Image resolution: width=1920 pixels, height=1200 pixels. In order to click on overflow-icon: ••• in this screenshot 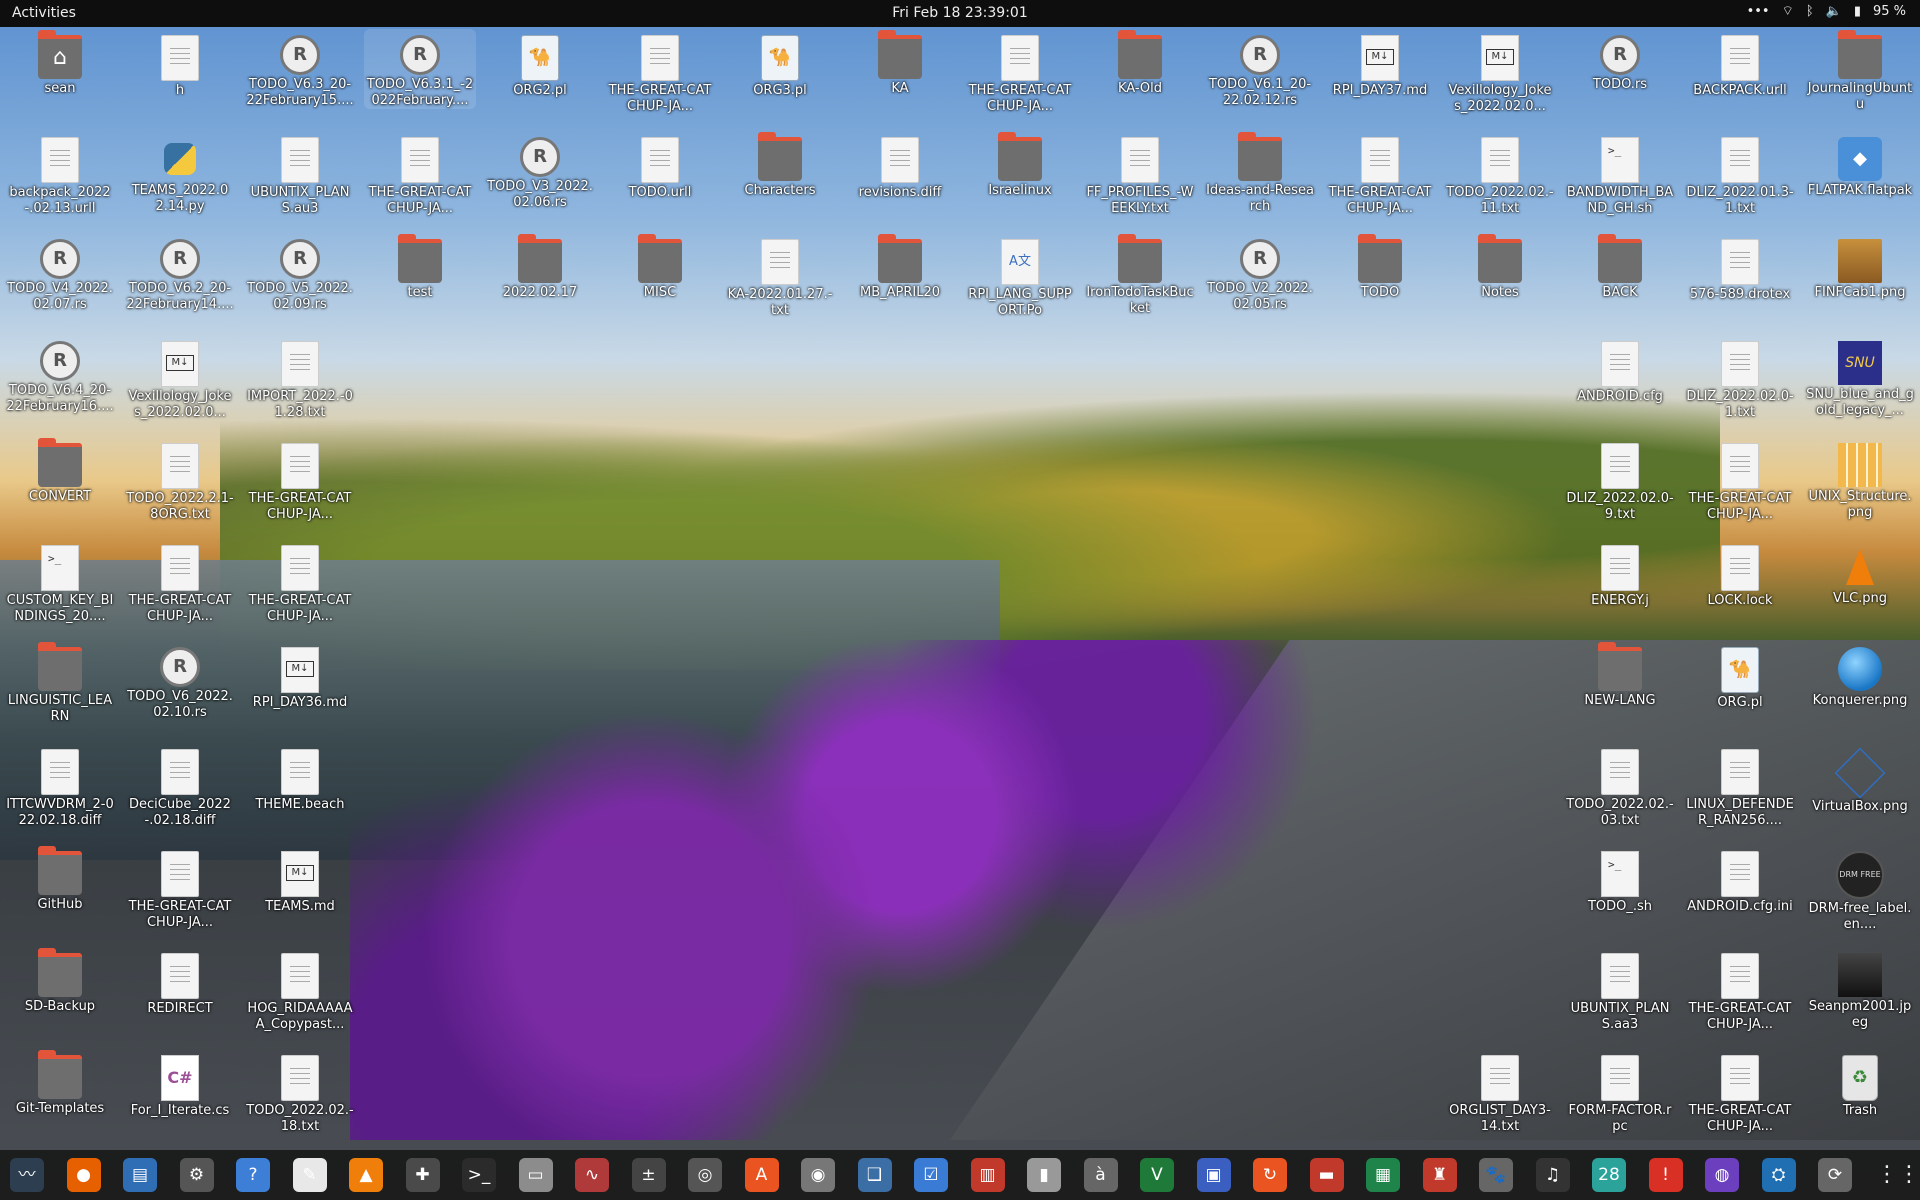, I will do `click(1758, 11)`.